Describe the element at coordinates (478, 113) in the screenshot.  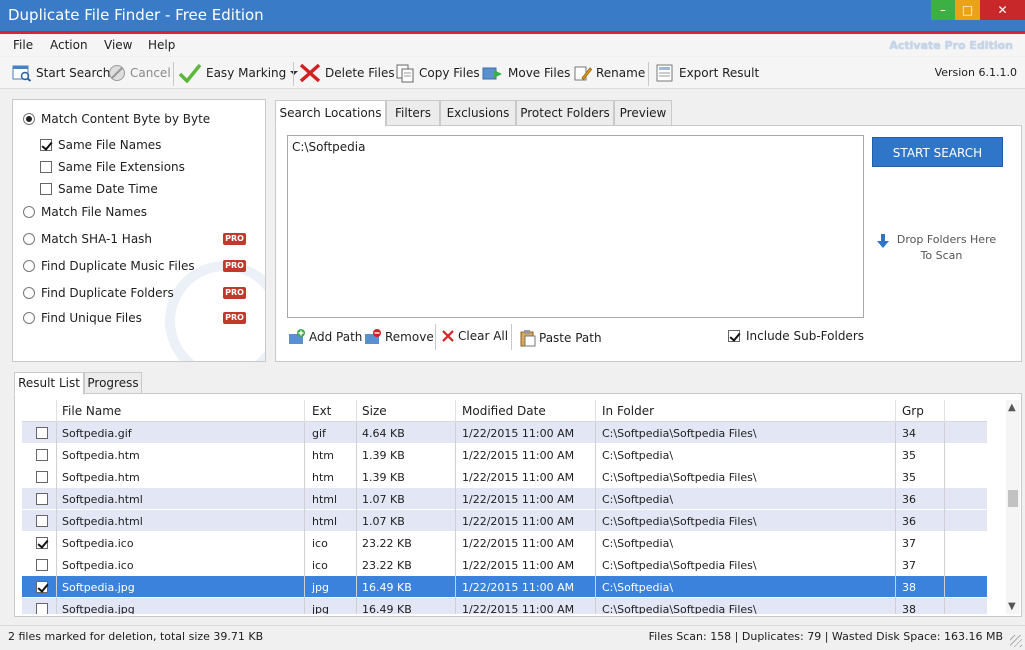
I see `tab-exclusions: Exclusions` at that location.